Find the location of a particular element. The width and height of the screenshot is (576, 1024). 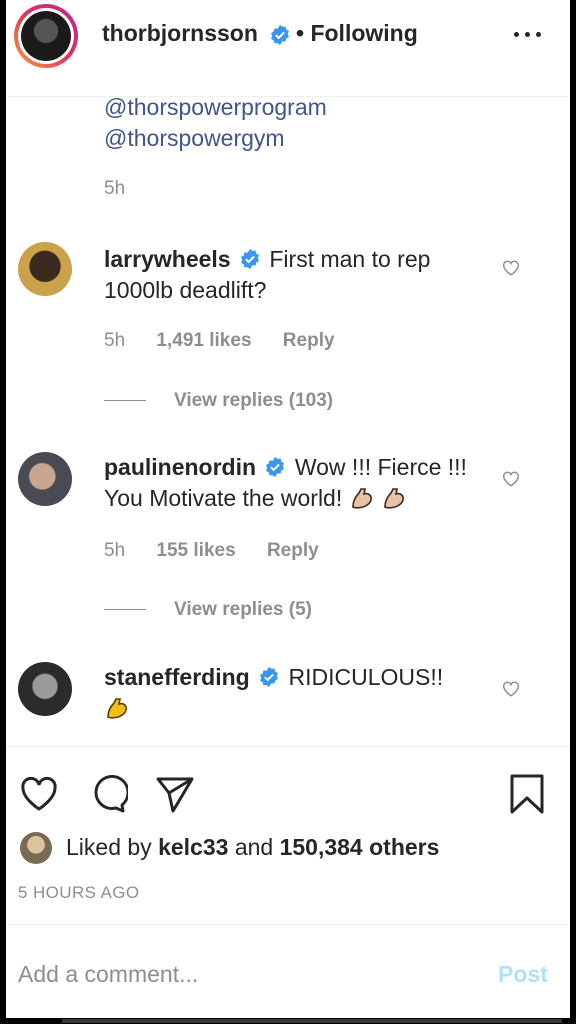

horizontal-scrollbar is located at coordinates (288, 1021).